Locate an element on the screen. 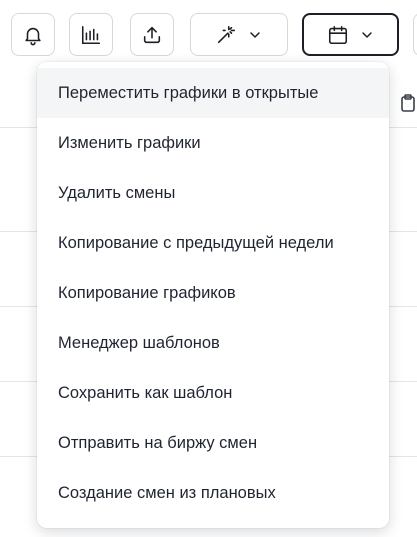 The height and width of the screenshot is (537, 417). menu-item-copy-schedules: Копирование графиков is located at coordinates (213, 293).